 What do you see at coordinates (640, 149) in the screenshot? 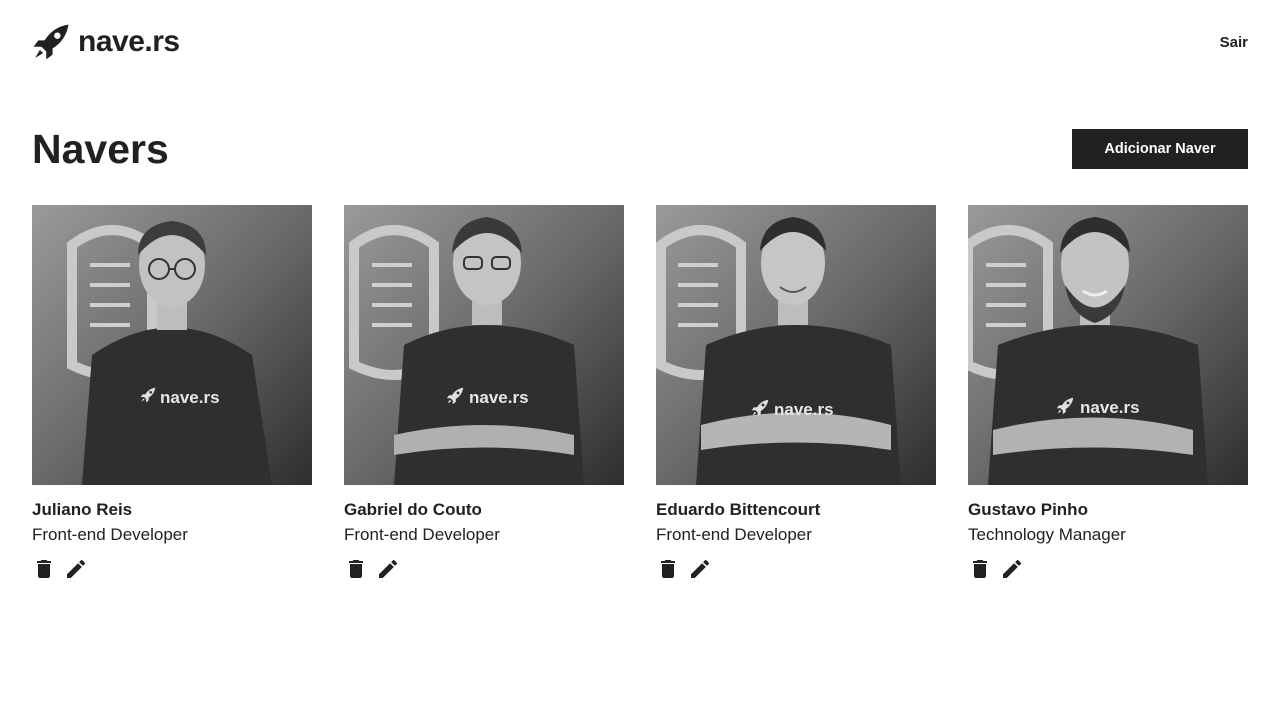
I see `title-row: Navers Adicionar Naver` at bounding box center [640, 149].